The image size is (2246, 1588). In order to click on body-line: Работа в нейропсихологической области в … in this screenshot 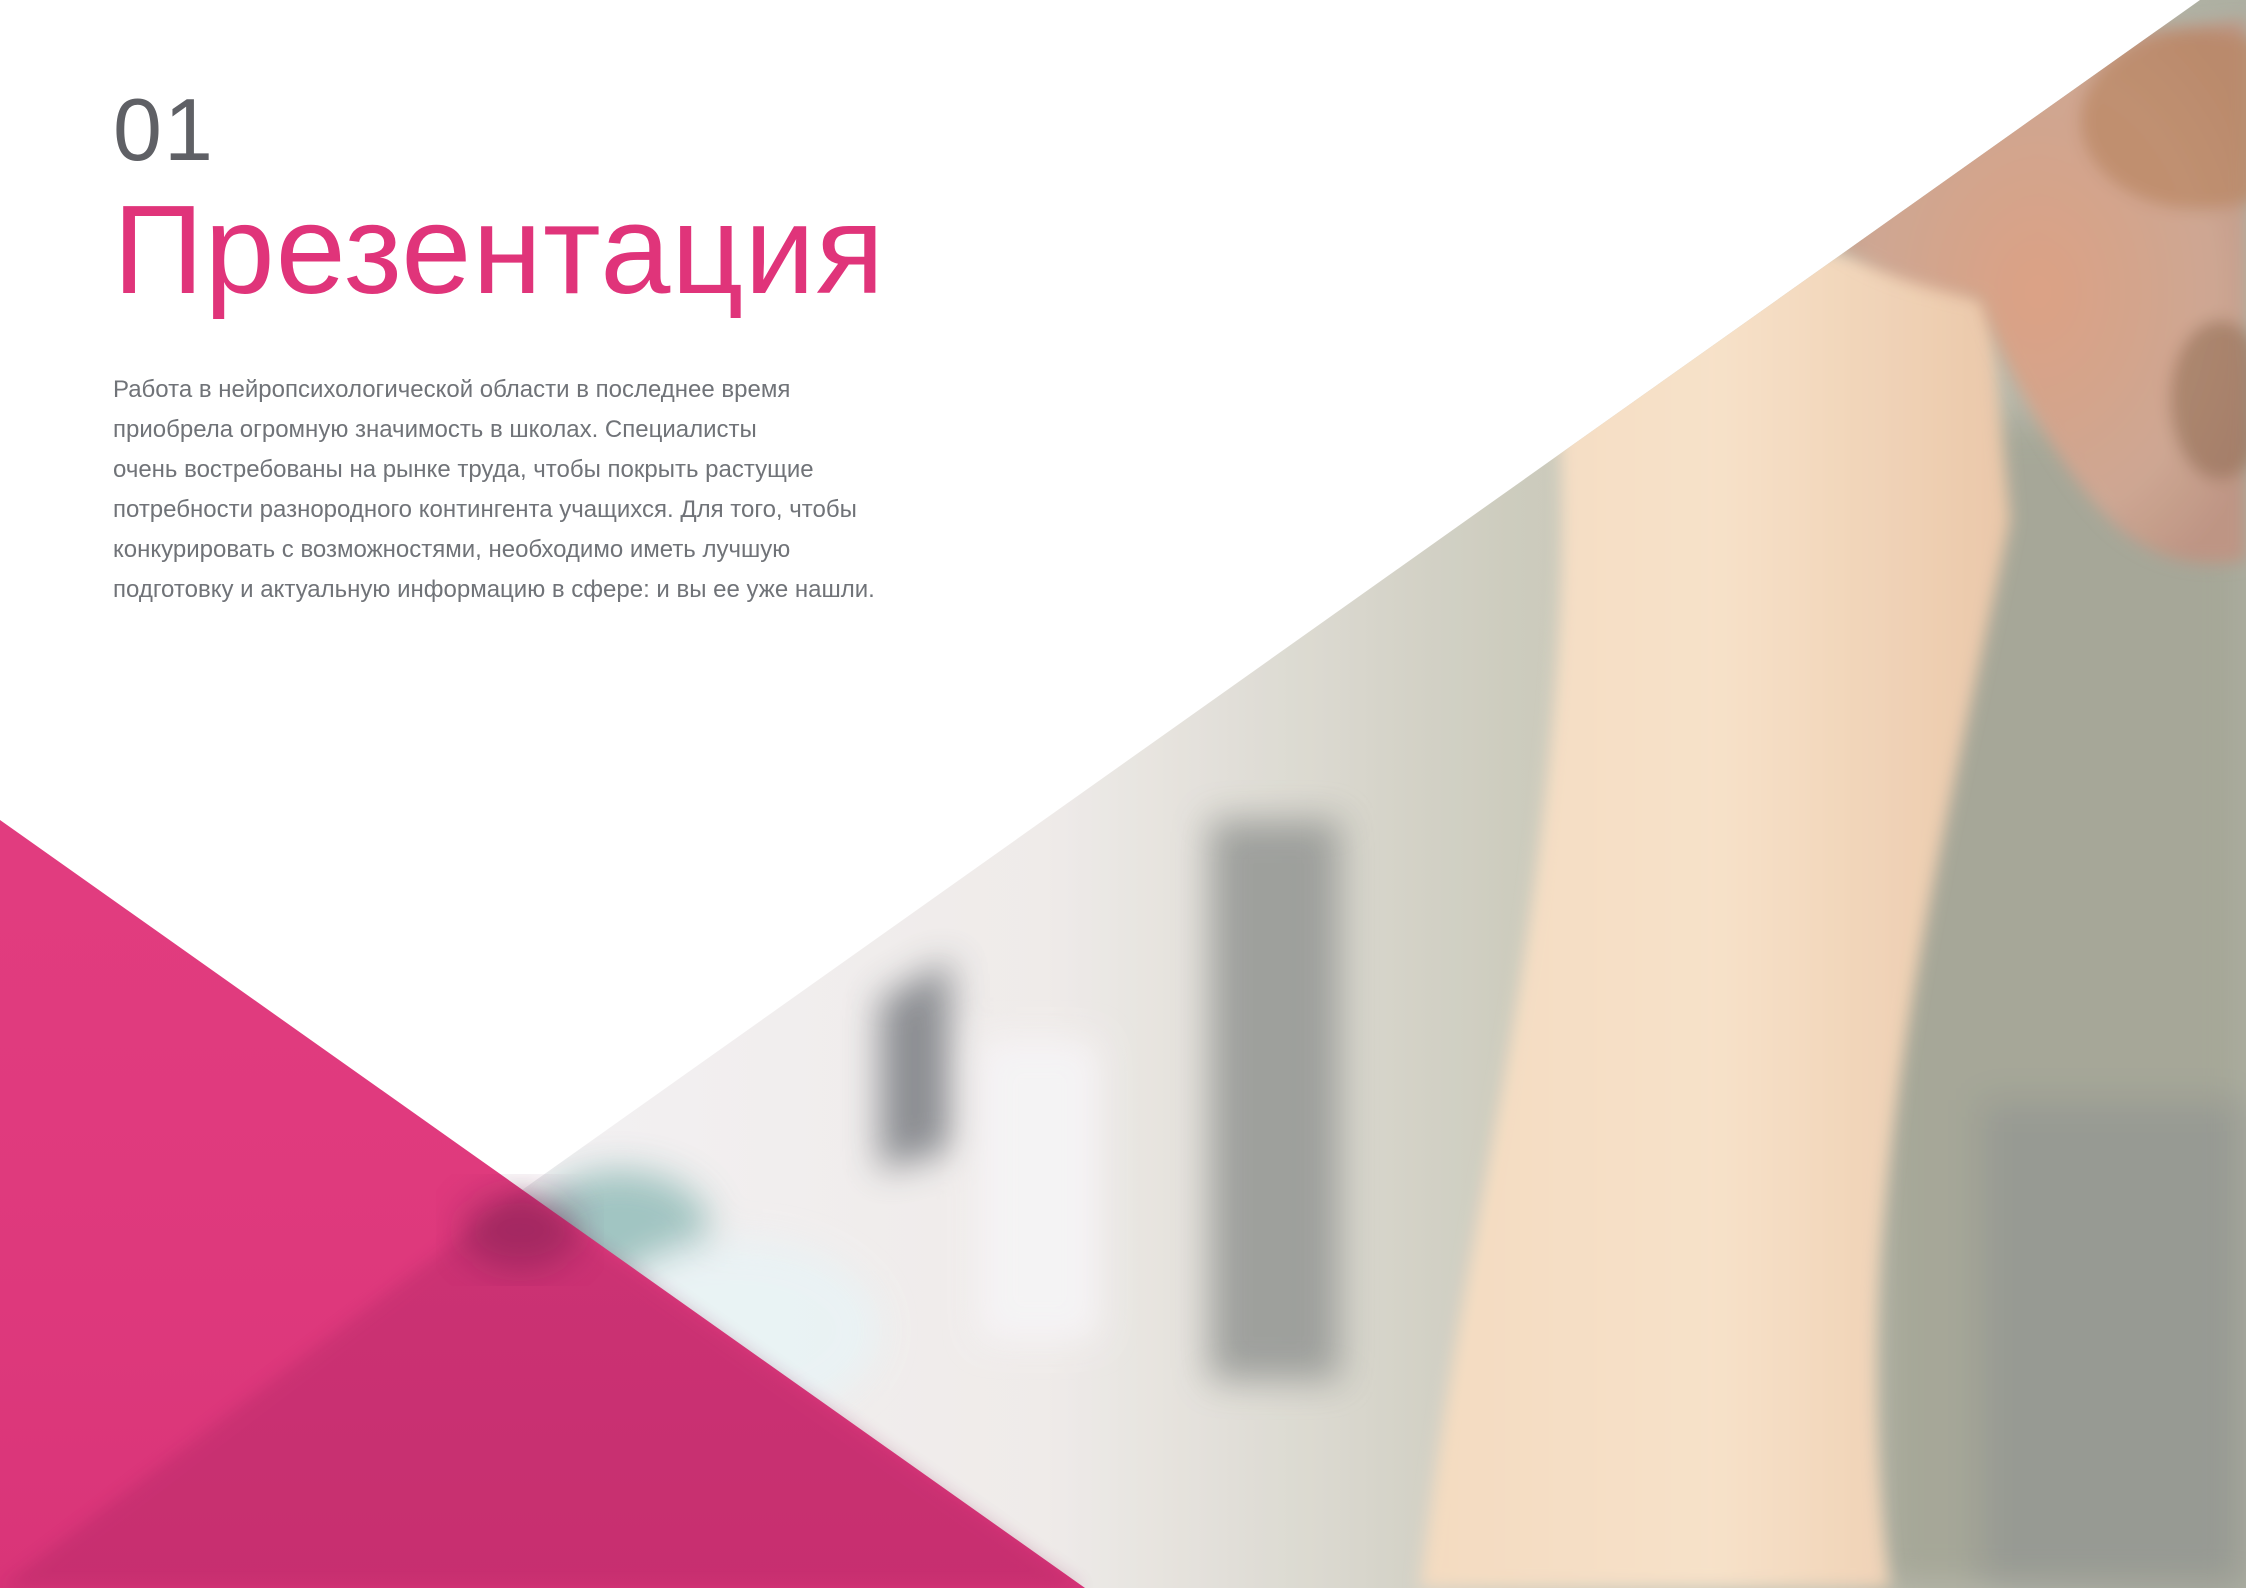, I will do `click(452, 389)`.